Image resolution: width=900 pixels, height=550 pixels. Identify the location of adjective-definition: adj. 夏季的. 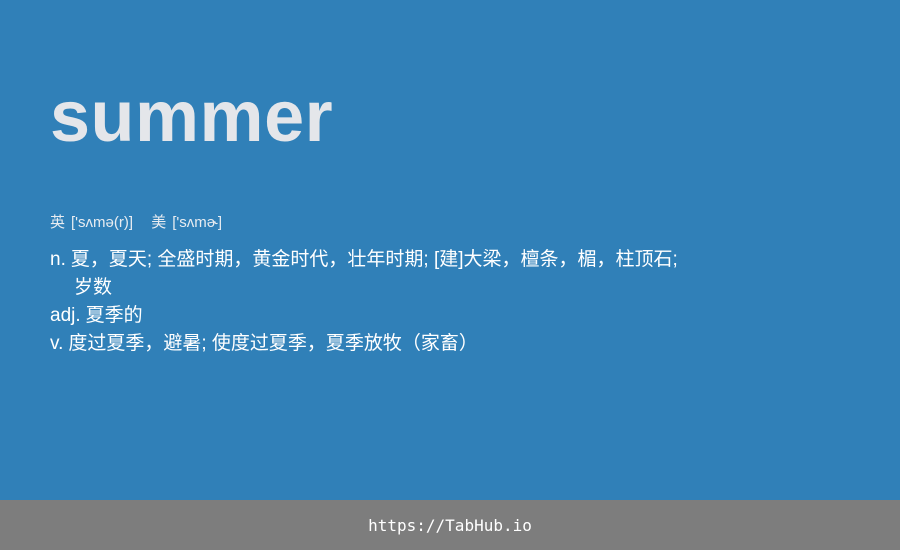
(400, 316).